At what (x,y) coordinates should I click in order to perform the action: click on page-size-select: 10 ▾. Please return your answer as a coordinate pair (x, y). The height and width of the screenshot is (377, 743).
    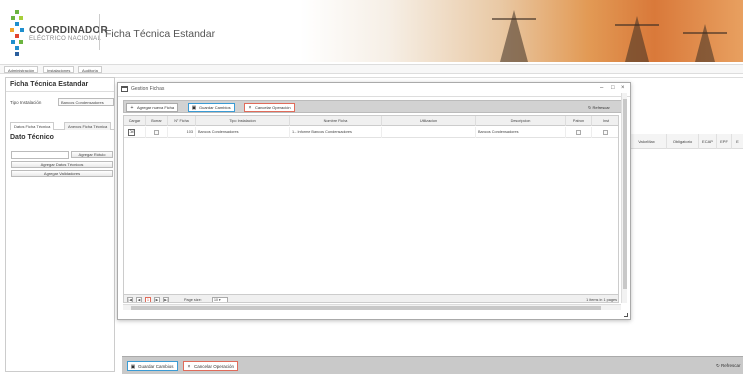
    Looking at the image, I should click on (220, 299).